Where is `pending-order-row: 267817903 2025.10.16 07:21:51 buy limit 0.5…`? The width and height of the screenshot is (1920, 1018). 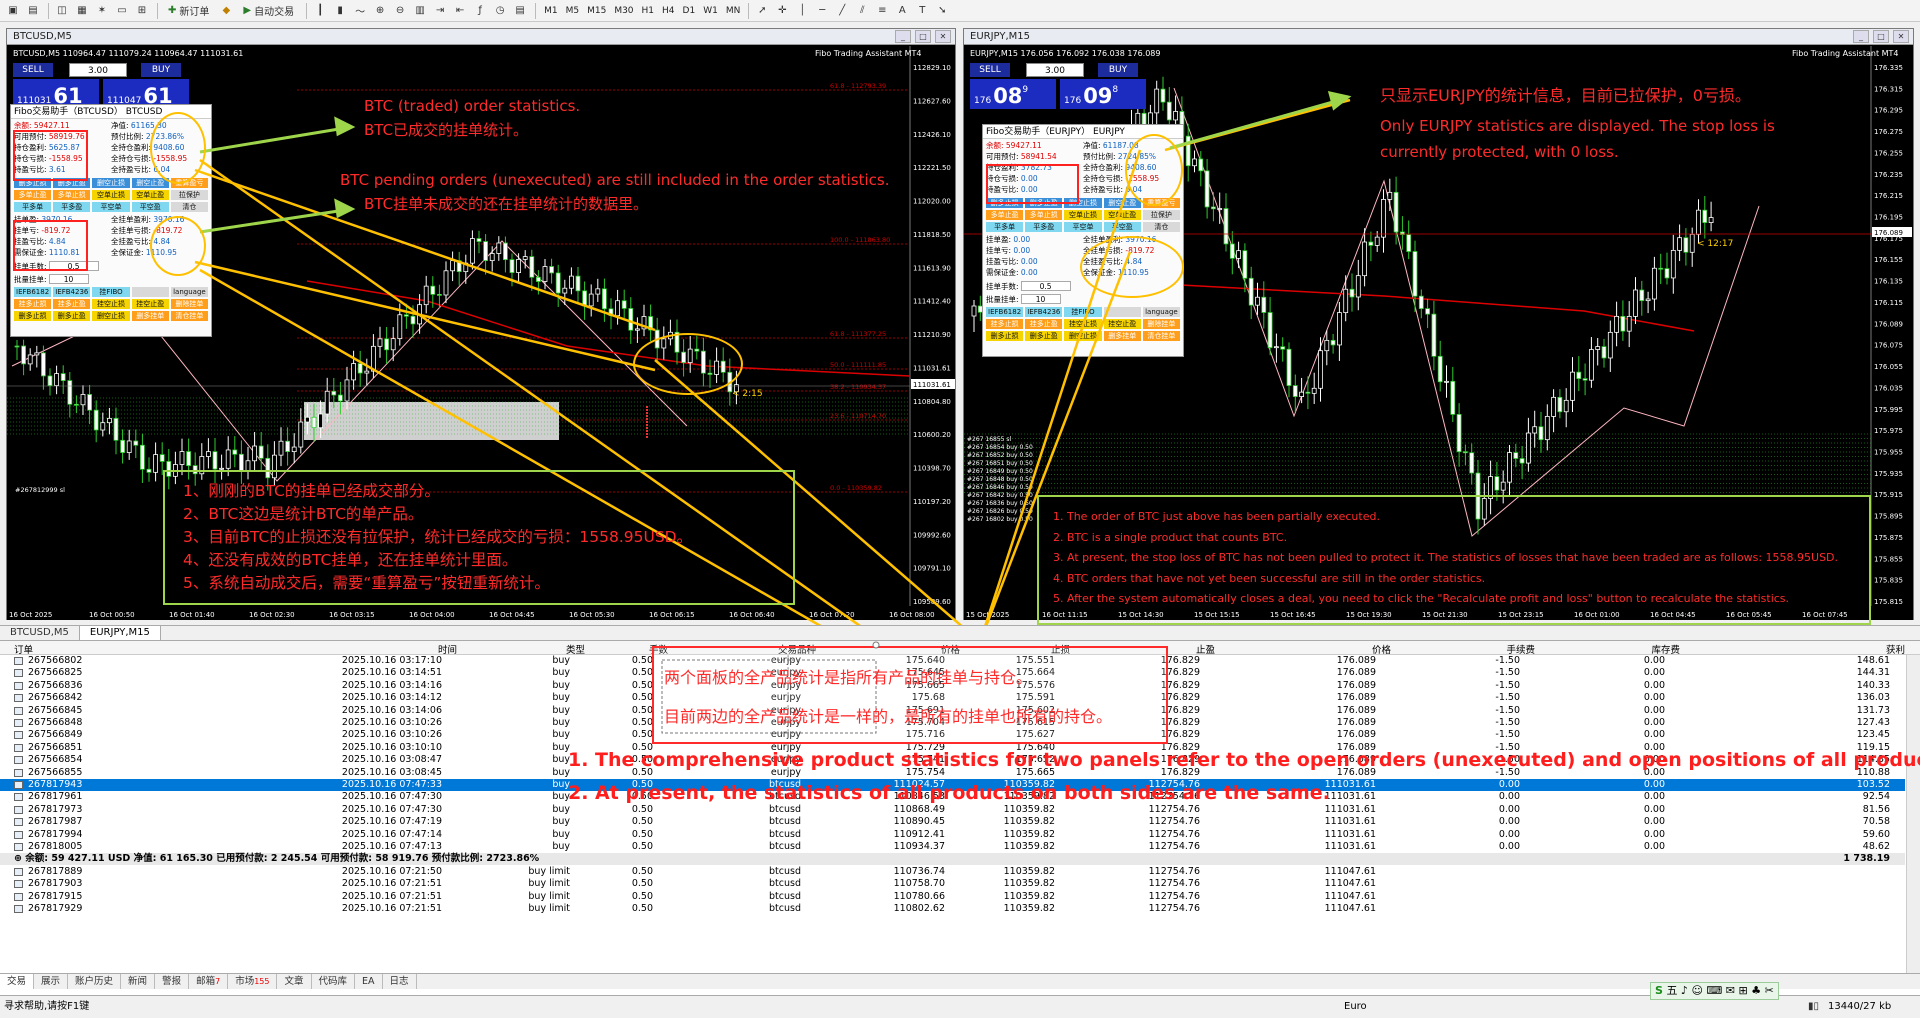 pending-order-row: 267817903 2025.10.16 07:21:51 buy limit 0.5… is located at coordinates (952, 884).